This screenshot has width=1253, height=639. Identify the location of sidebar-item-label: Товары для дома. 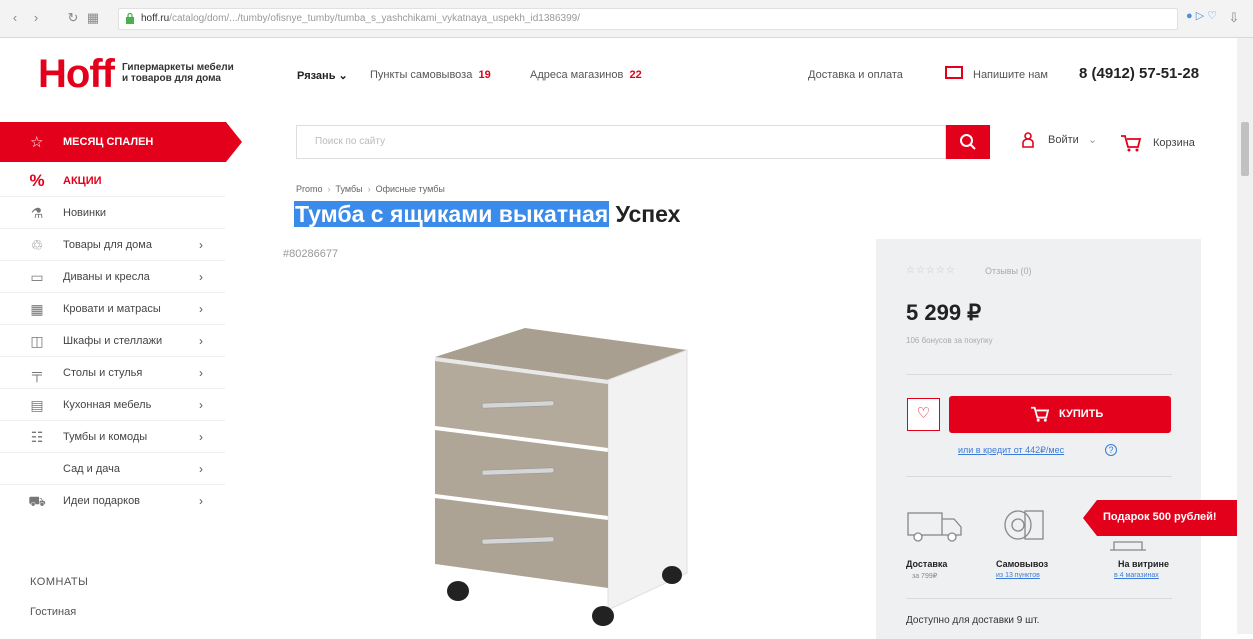
(107, 245).